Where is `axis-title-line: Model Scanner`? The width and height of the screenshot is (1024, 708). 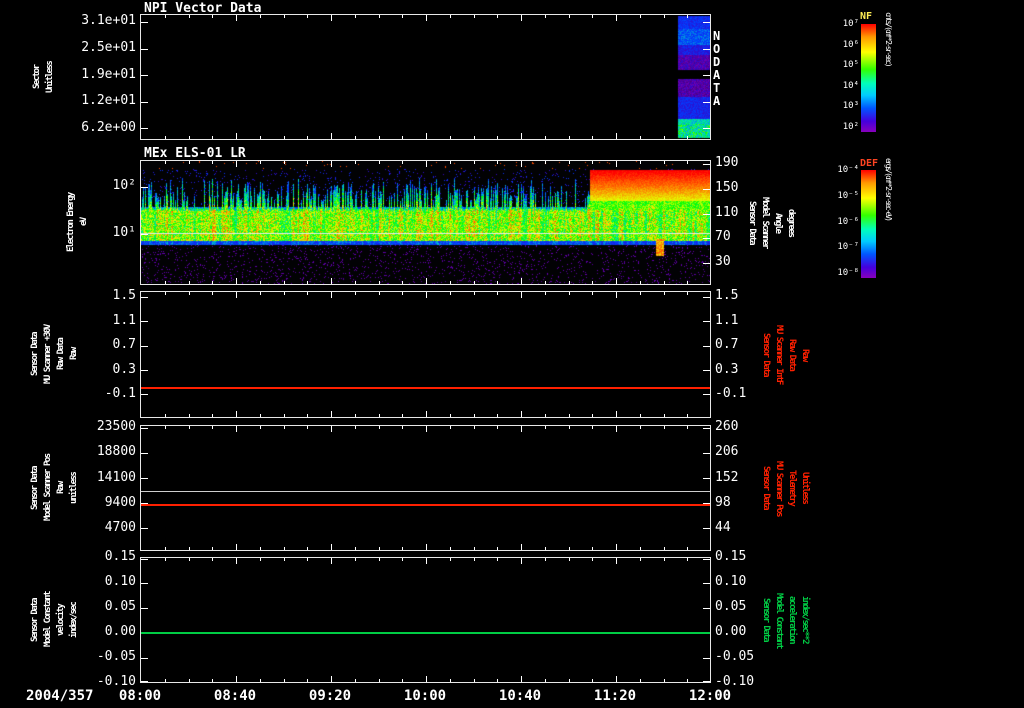
axis-title-line: Model Scanner is located at coordinates (765, 222).